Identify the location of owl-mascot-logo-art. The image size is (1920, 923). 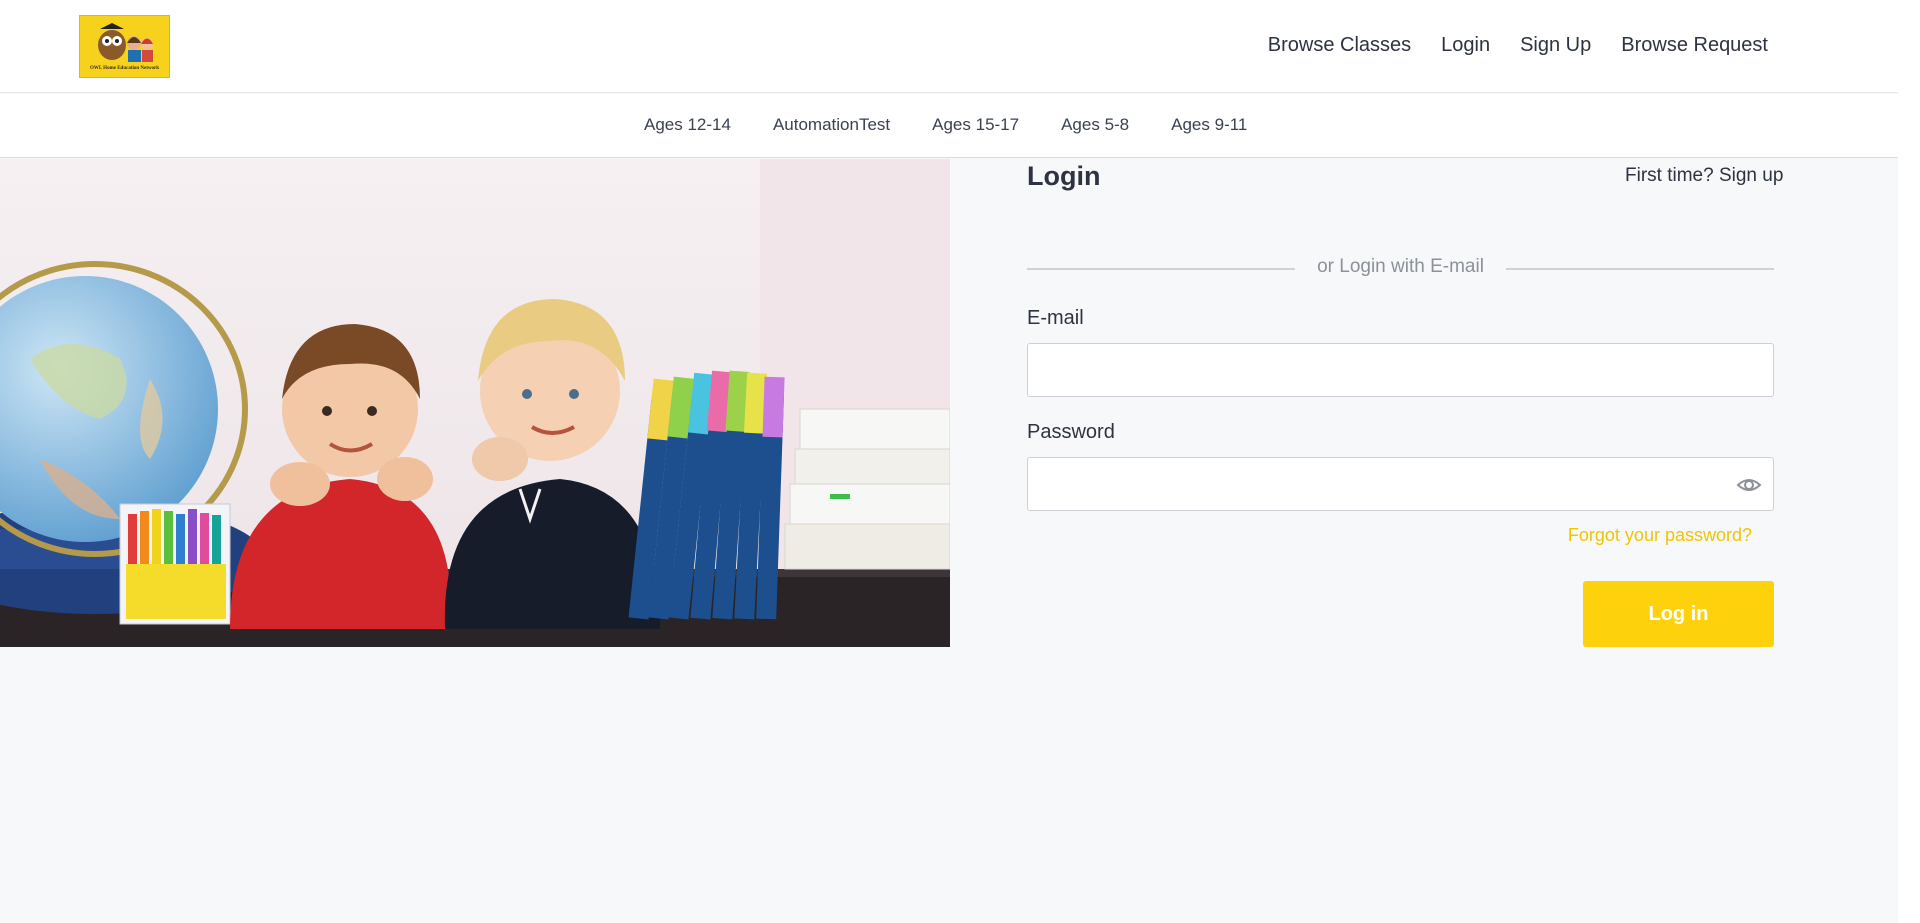
(125, 41).